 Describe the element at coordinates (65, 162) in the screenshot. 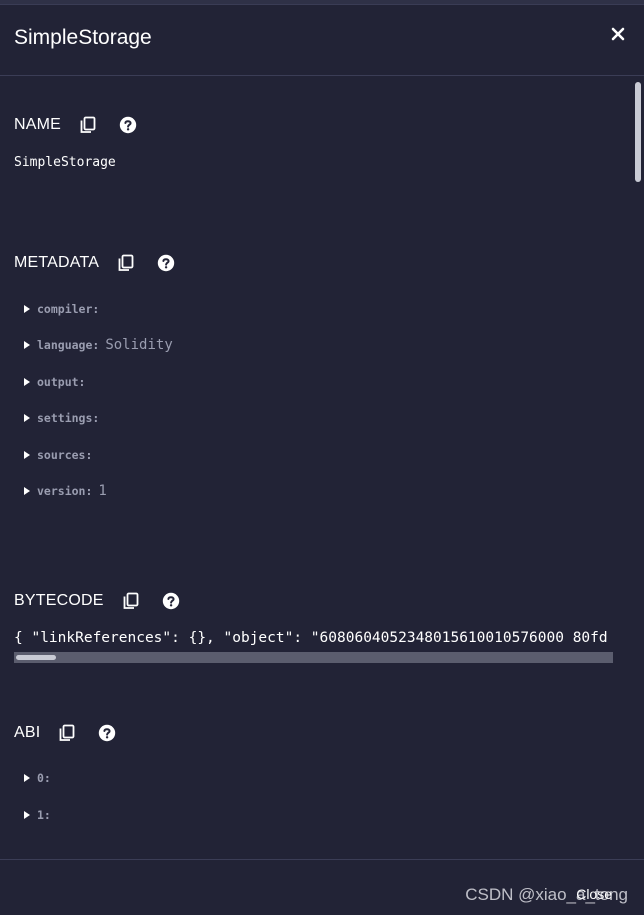

I see `contract-name-value: SimpleStorage` at that location.